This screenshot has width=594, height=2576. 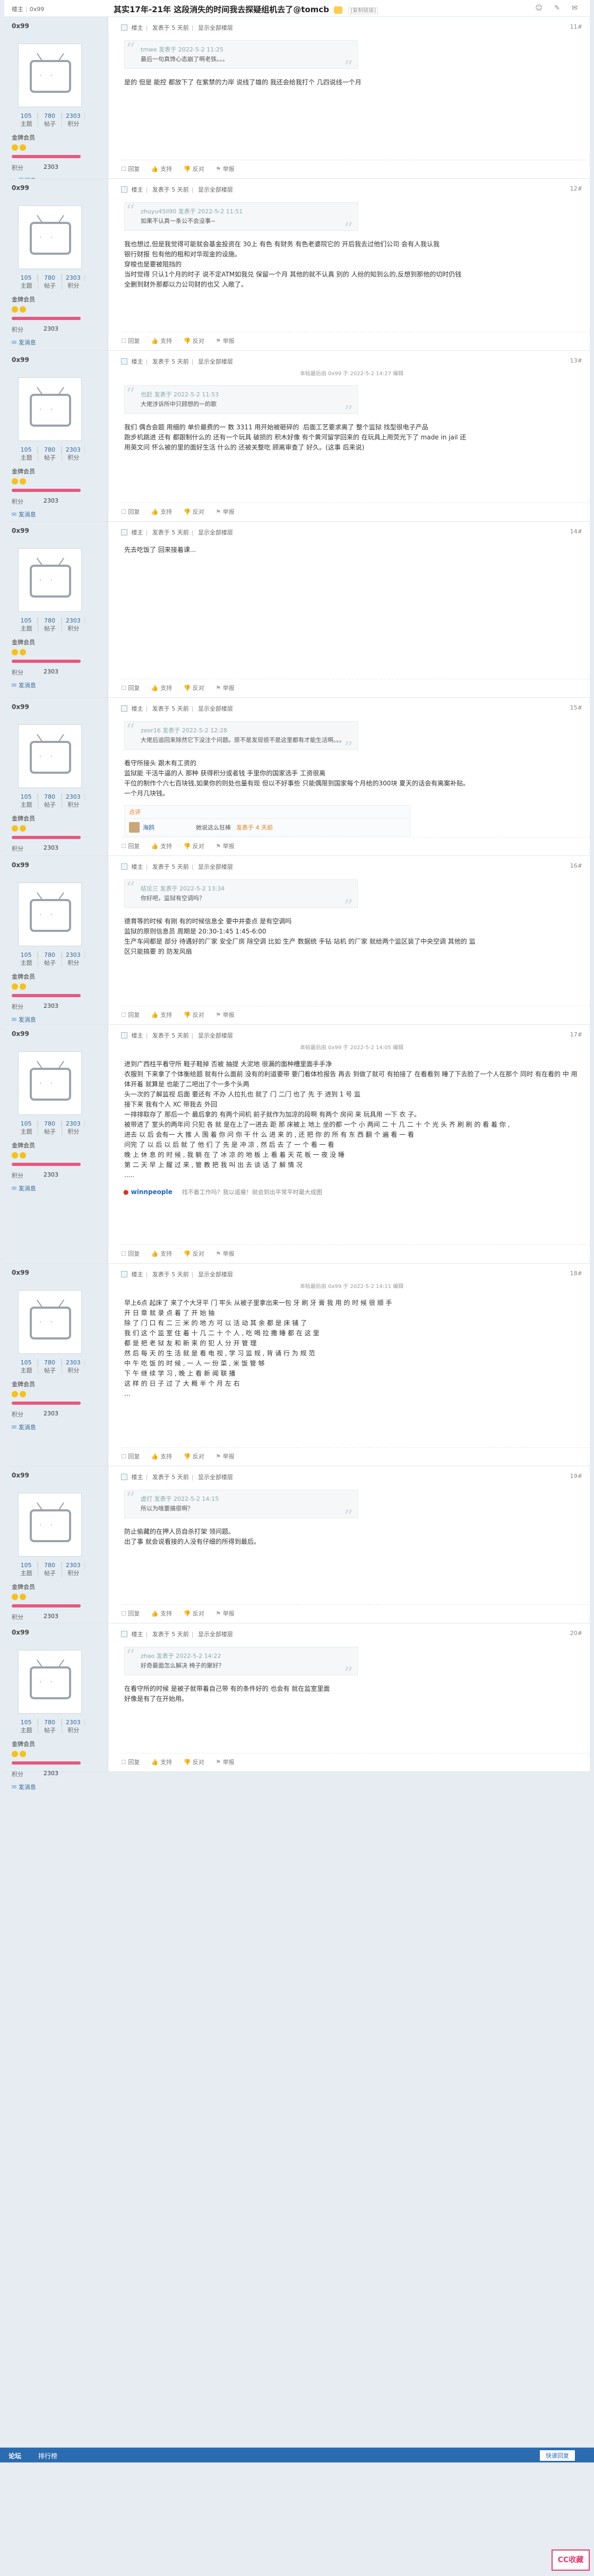 I want to click on ad-logo: winnpeople, so click(x=148, y=1192).